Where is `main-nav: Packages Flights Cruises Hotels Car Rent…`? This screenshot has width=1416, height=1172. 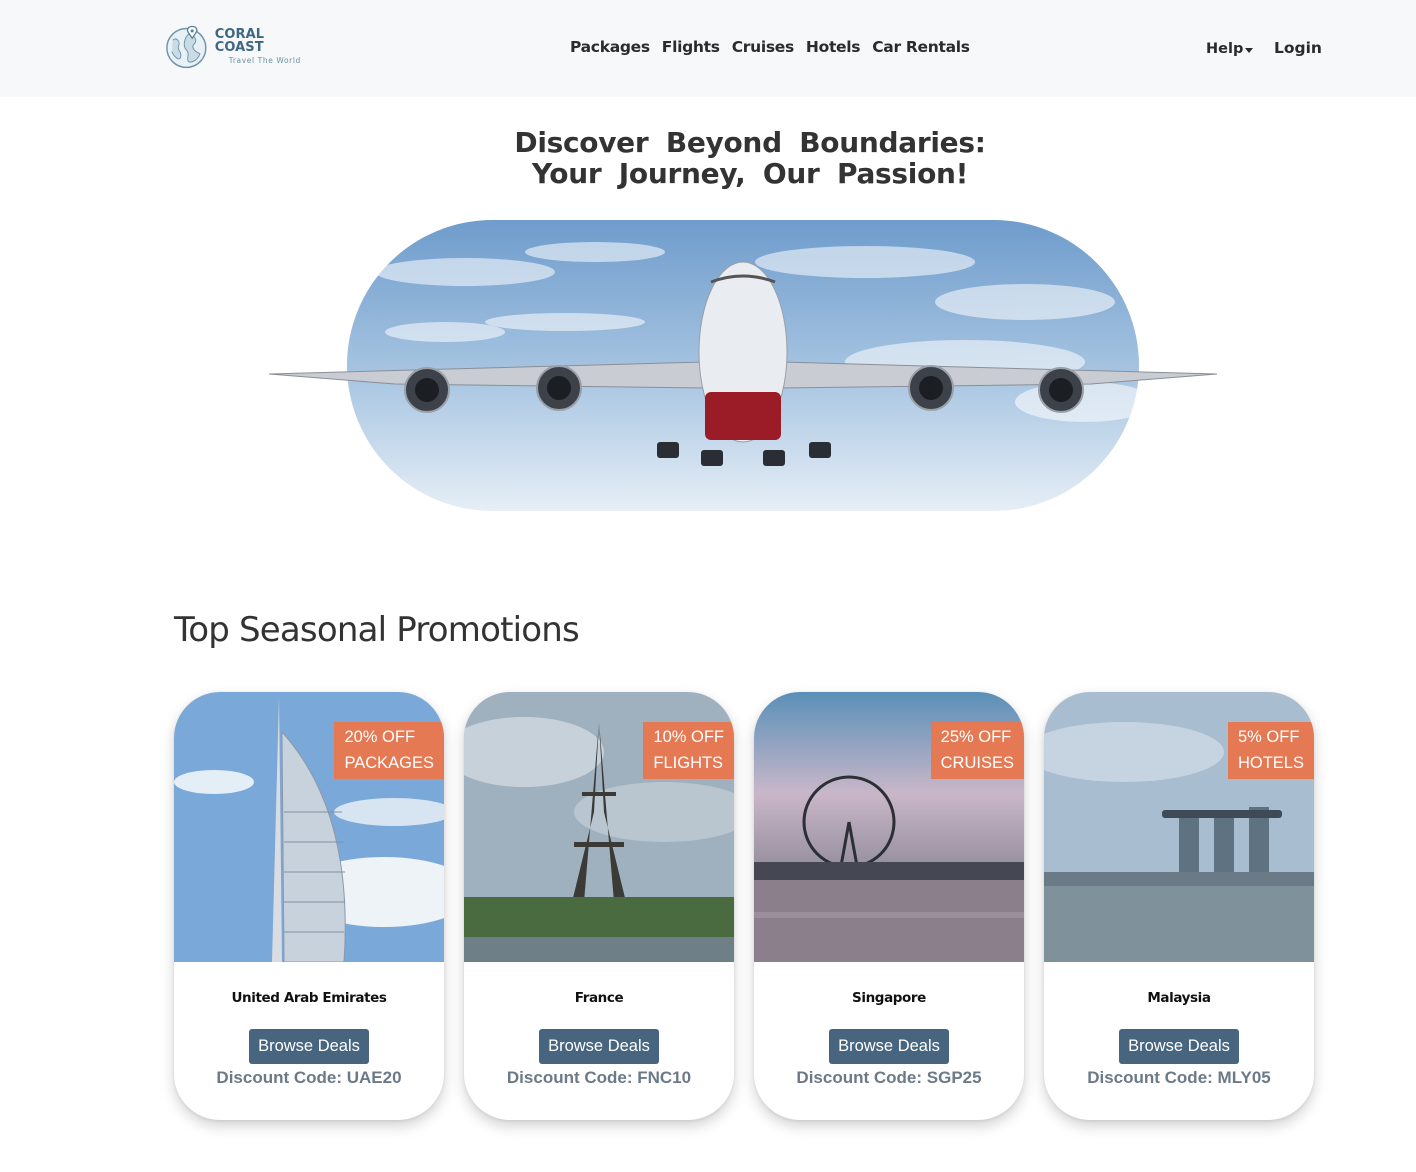
main-nav: Packages Flights Cruises Hotels Car Rent… is located at coordinates (770, 47).